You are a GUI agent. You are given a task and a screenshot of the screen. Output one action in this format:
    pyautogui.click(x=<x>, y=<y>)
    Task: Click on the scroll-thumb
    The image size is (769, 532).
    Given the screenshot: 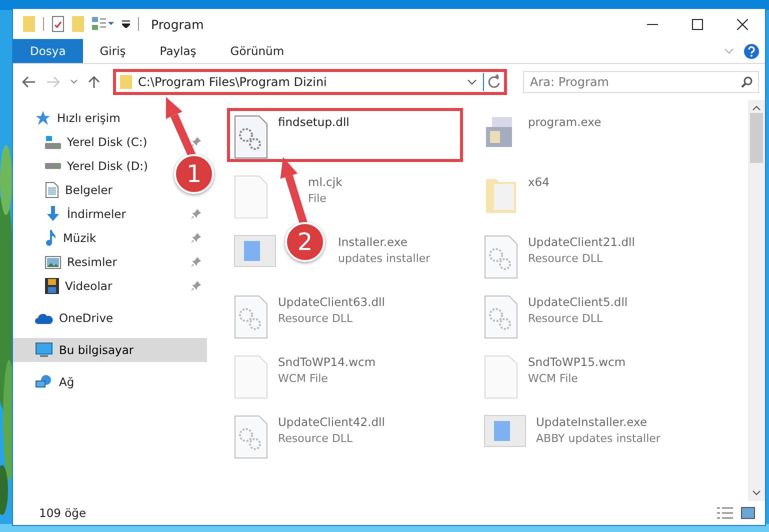 What is the action you would take?
    pyautogui.click(x=756, y=138)
    